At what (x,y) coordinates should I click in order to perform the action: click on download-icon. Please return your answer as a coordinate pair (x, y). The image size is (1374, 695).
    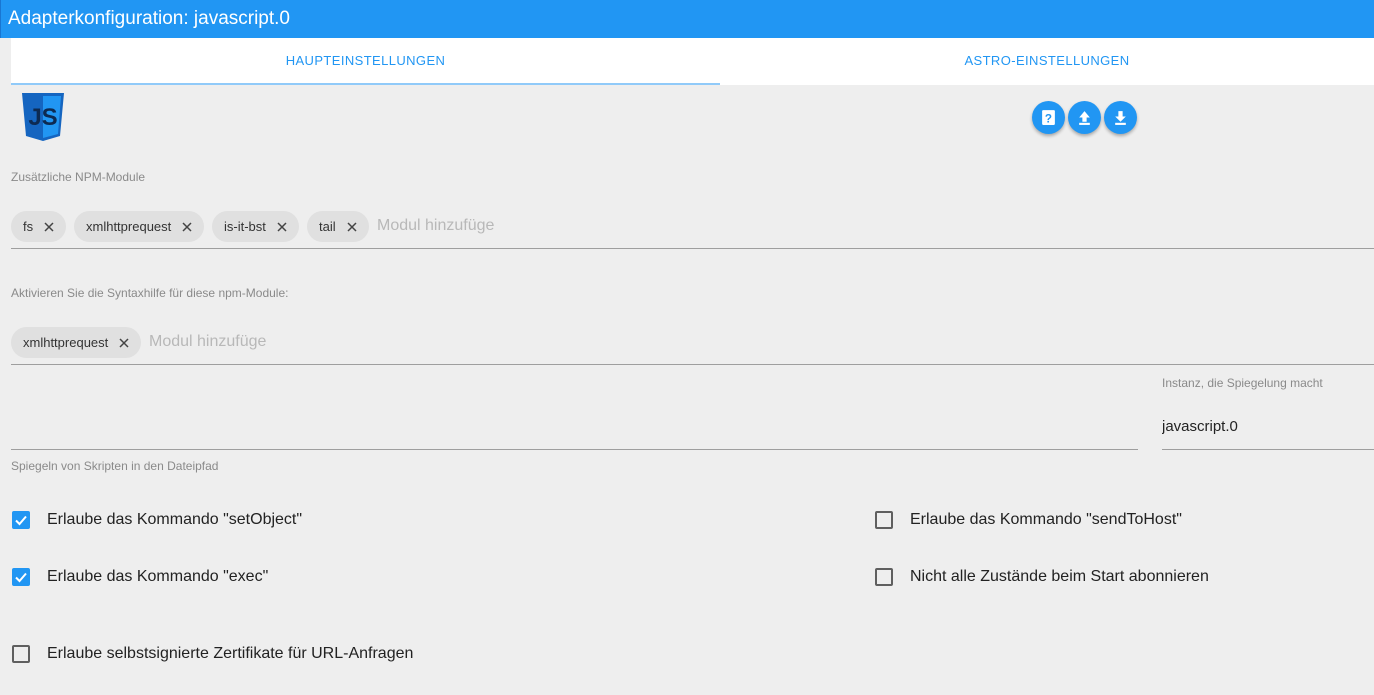
    Looking at the image, I should click on (1120, 118).